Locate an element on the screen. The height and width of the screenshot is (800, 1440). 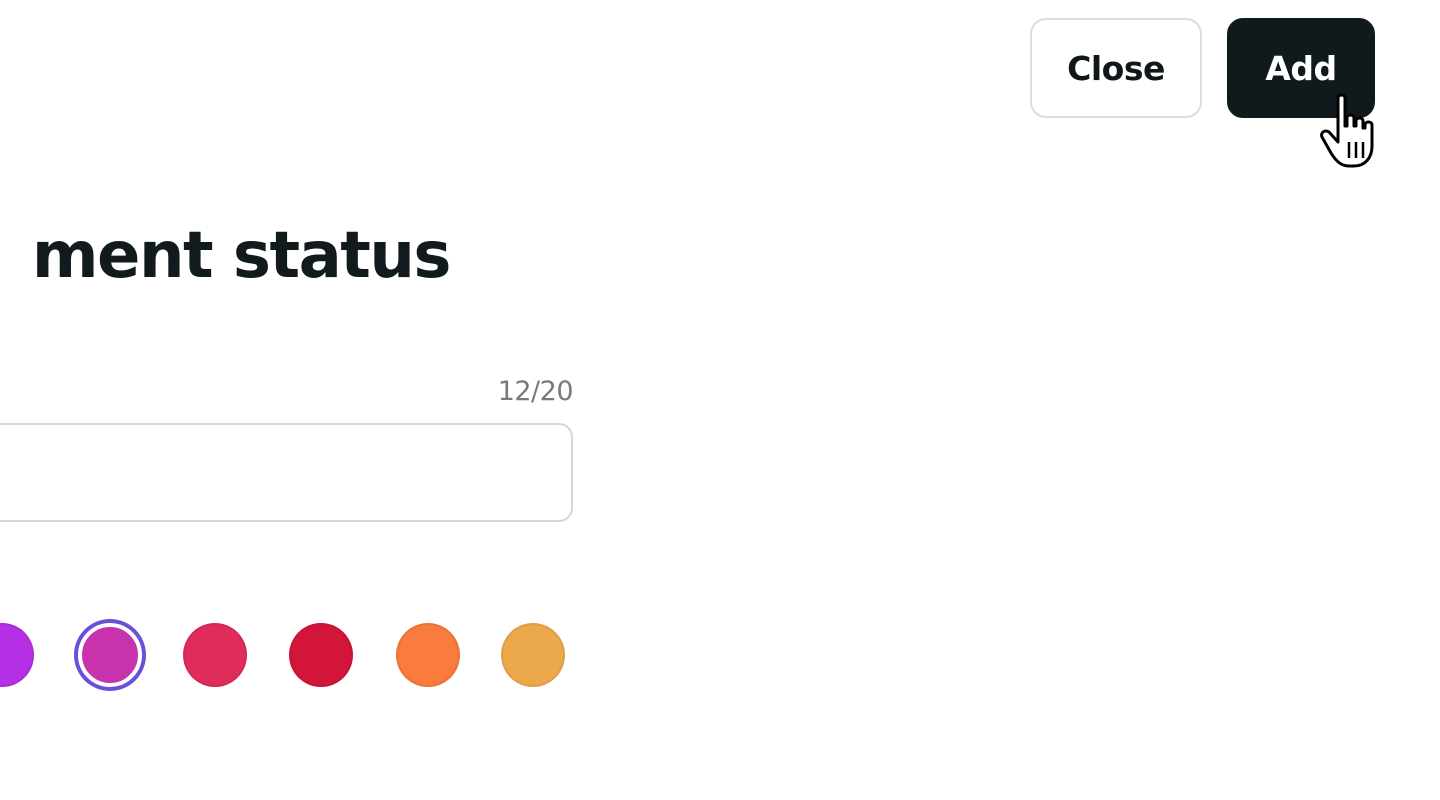
status-name-input is located at coordinates (286, 472).